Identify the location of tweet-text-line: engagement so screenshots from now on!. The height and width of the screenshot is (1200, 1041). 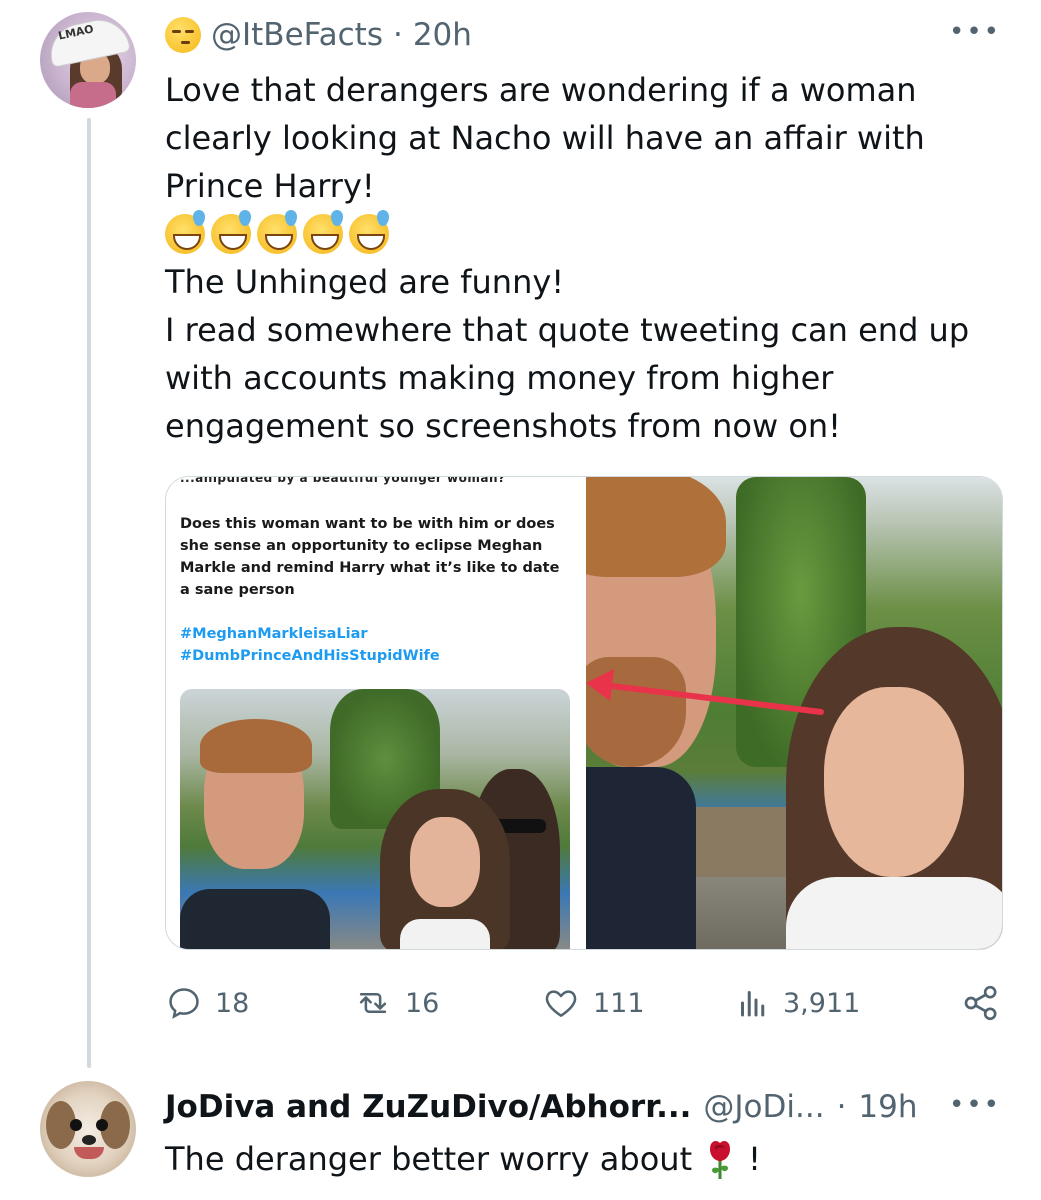
(503, 426).